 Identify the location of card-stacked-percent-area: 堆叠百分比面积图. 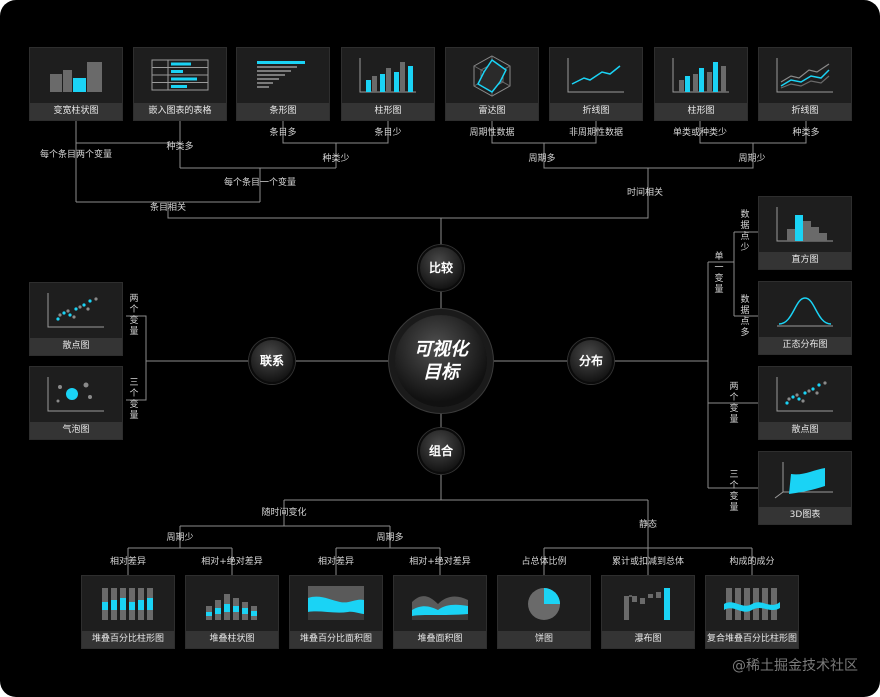
(336, 612).